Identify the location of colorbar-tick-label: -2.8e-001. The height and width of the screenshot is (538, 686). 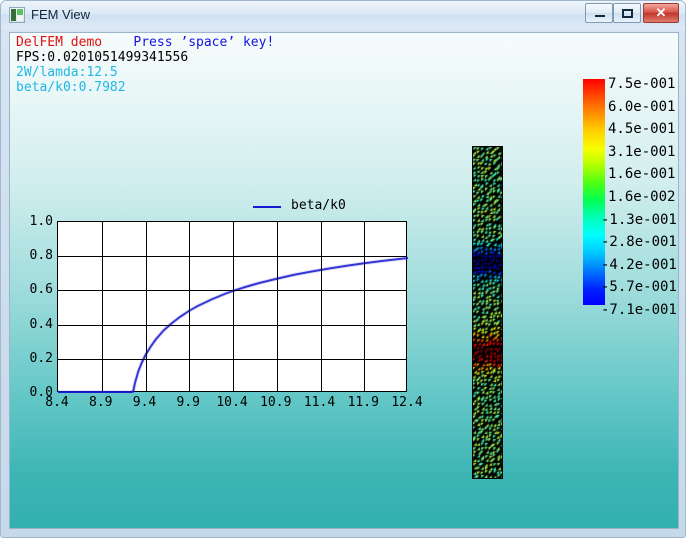
(639, 242).